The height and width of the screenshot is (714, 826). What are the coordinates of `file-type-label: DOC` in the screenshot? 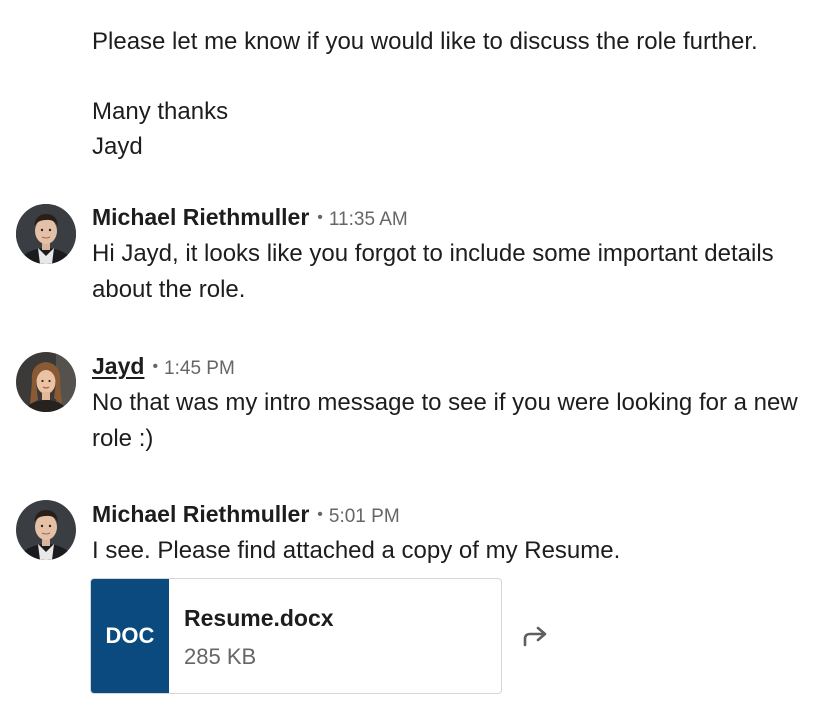 It's located at (130, 635).